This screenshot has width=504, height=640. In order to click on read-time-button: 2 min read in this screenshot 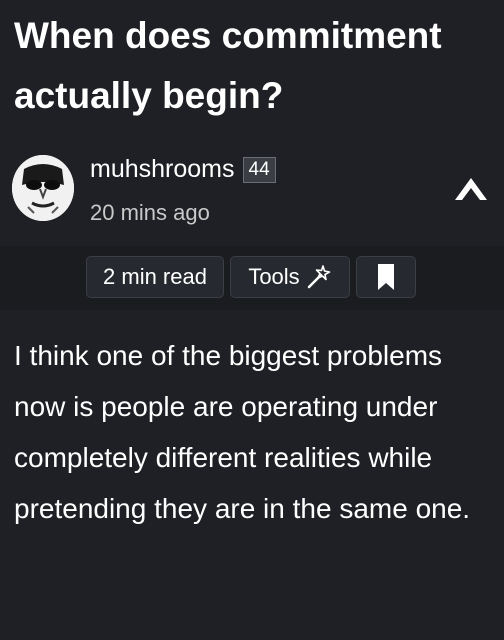, I will do `click(155, 277)`.